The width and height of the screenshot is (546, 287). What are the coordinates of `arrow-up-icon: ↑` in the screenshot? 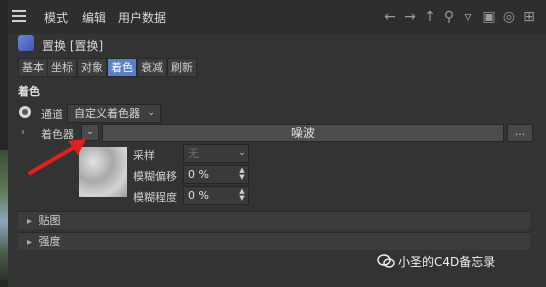 It's located at (430, 17).